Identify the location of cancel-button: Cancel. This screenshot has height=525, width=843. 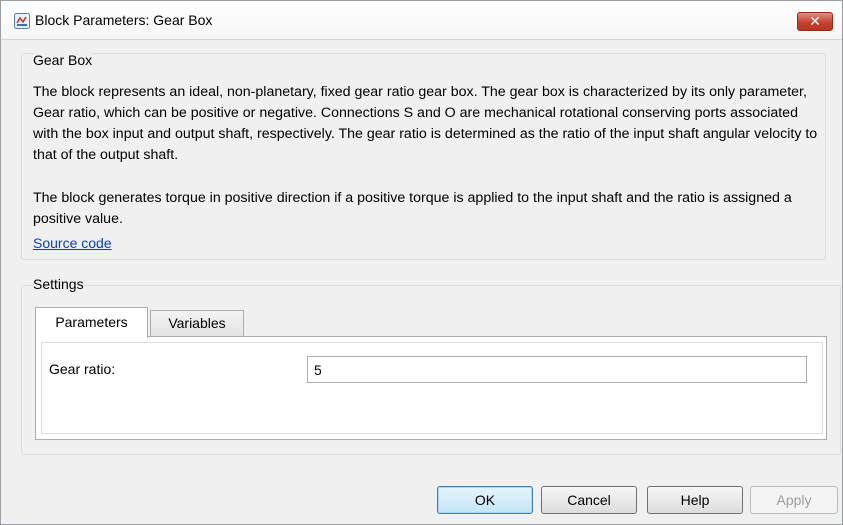
(589, 500).